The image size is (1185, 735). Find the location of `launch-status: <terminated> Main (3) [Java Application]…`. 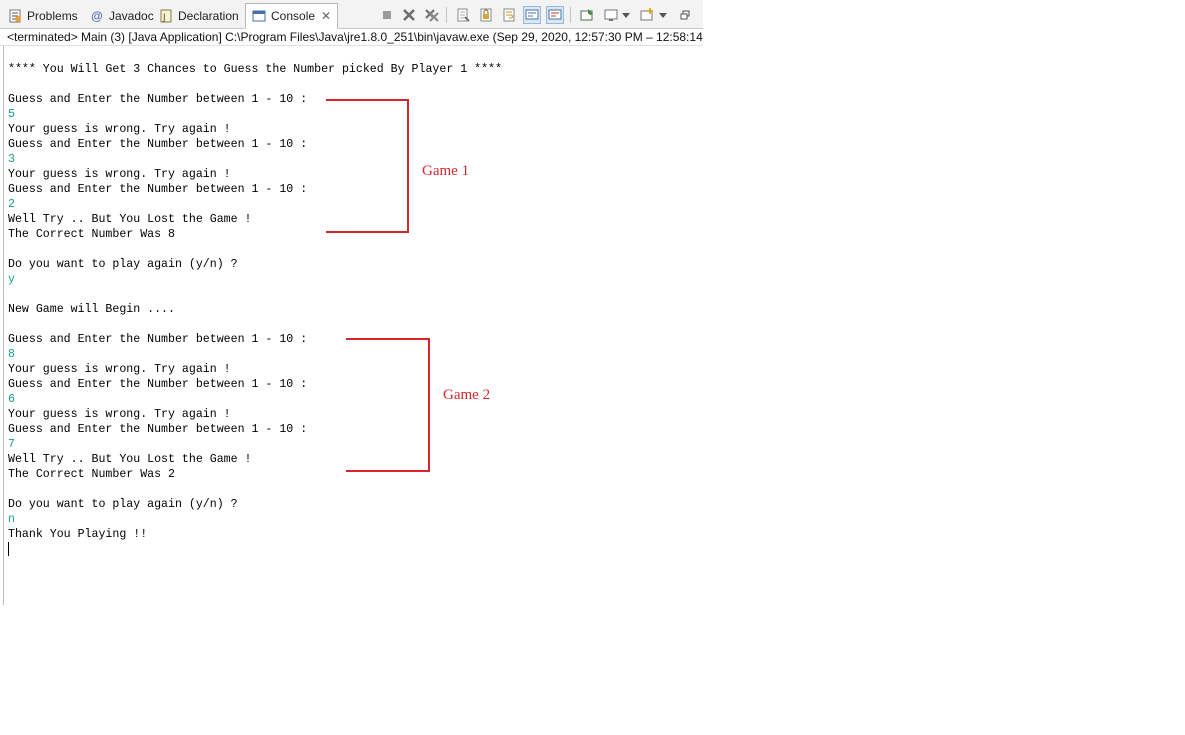

launch-status: <terminated> Main (3) [Java Application]… is located at coordinates (351, 37).